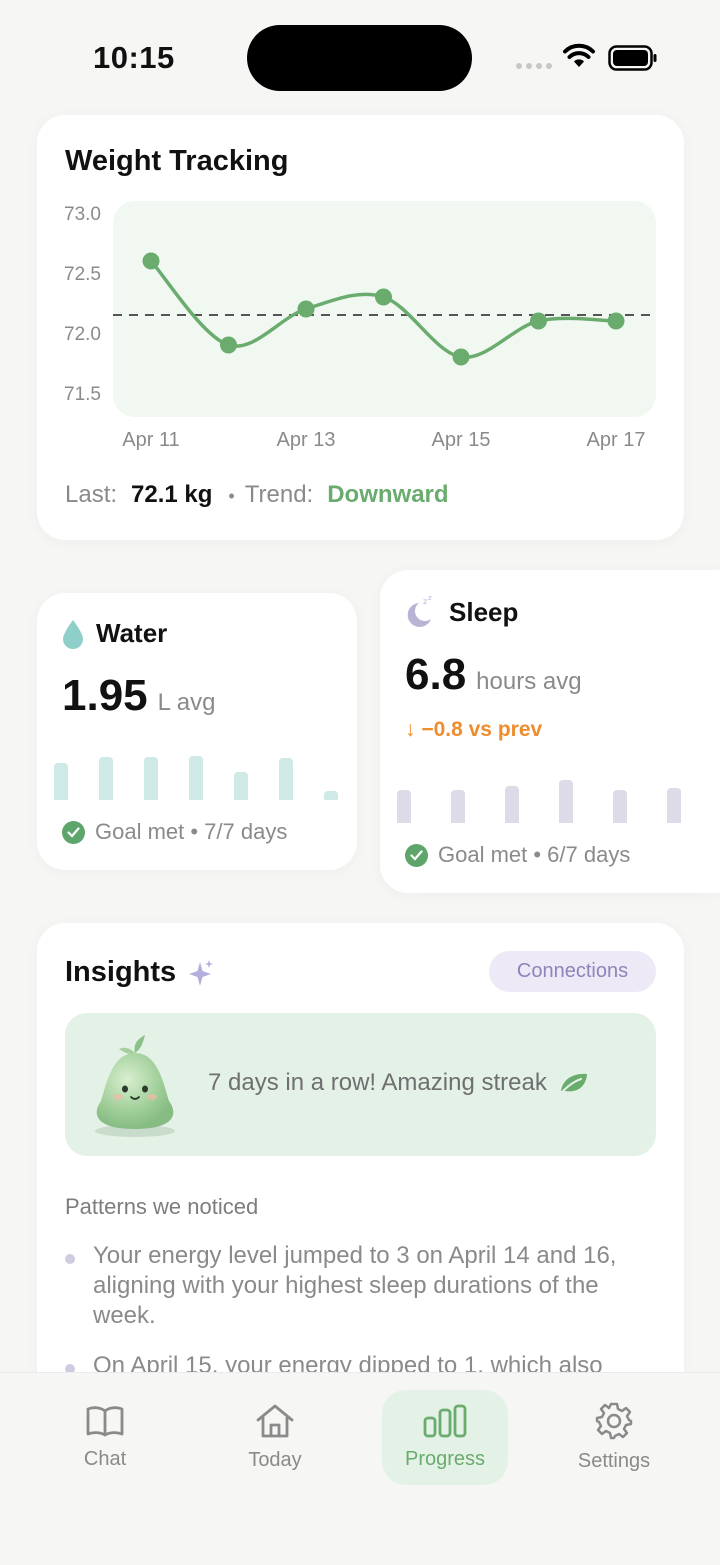 Image resolution: width=720 pixels, height=1565 pixels. What do you see at coordinates (614, 1461) in the screenshot?
I see `tab-label: Settings` at bounding box center [614, 1461].